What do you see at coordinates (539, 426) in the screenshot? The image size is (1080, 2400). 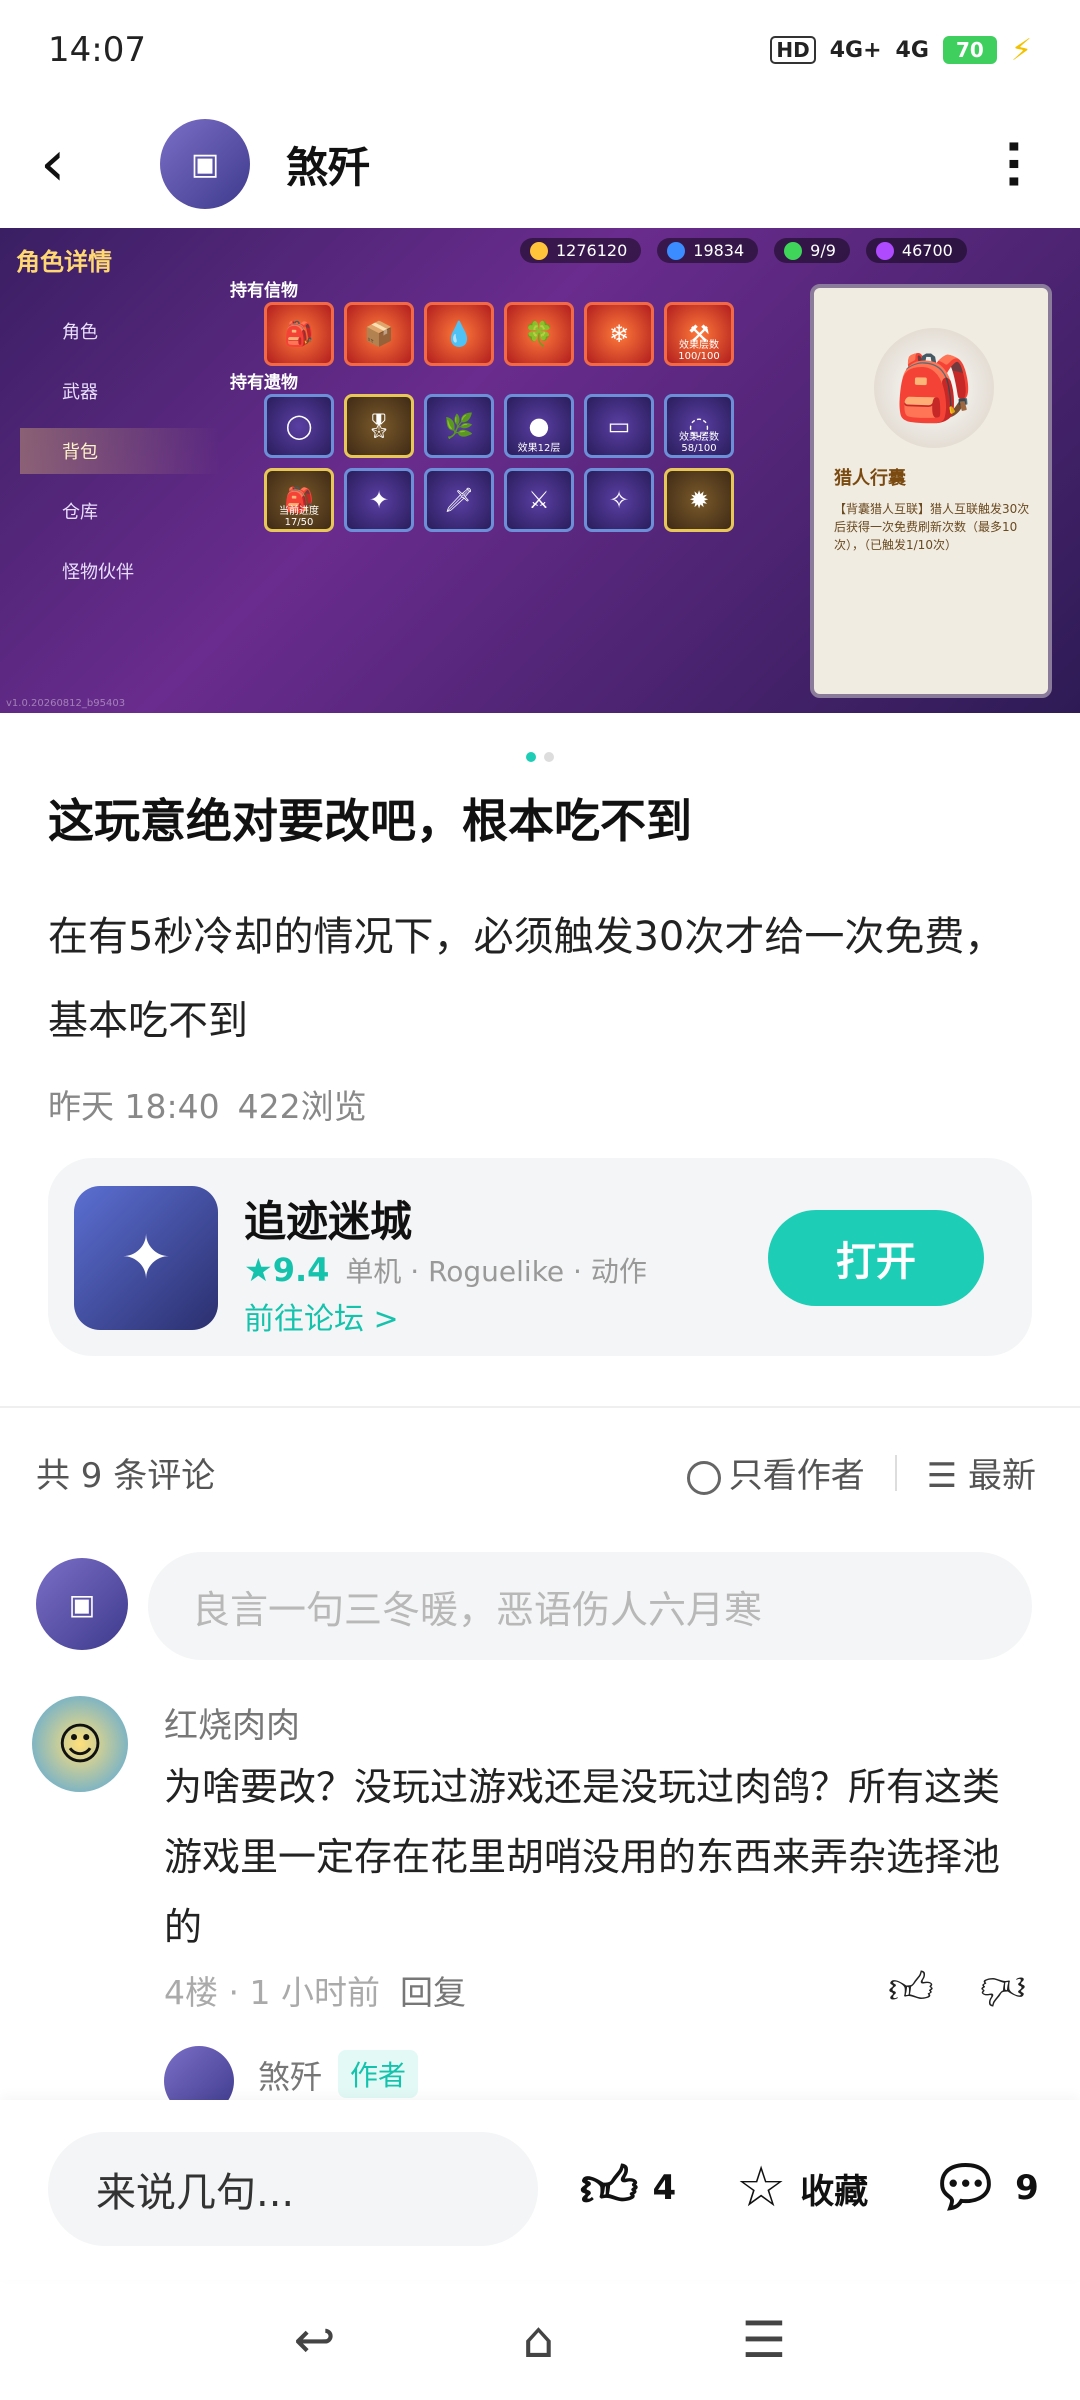 I see `relic-slot: ● 效果12层` at bounding box center [539, 426].